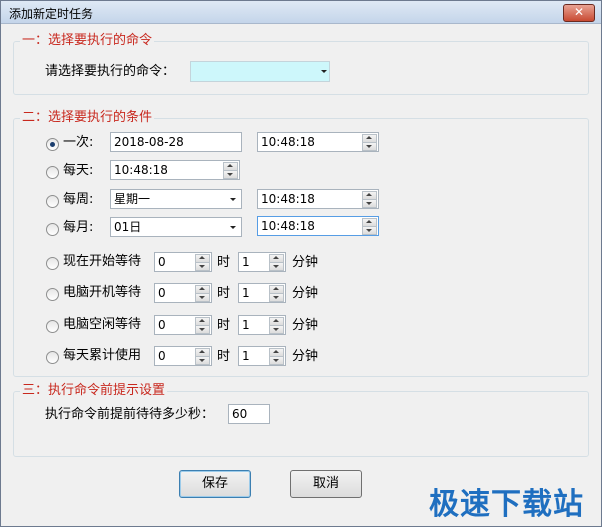 This screenshot has width=602, height=527. What do you see at coordinates (183, 262) in the screenshot?
I see `wait-now-hours: 0` at bounding box center [183, 262].